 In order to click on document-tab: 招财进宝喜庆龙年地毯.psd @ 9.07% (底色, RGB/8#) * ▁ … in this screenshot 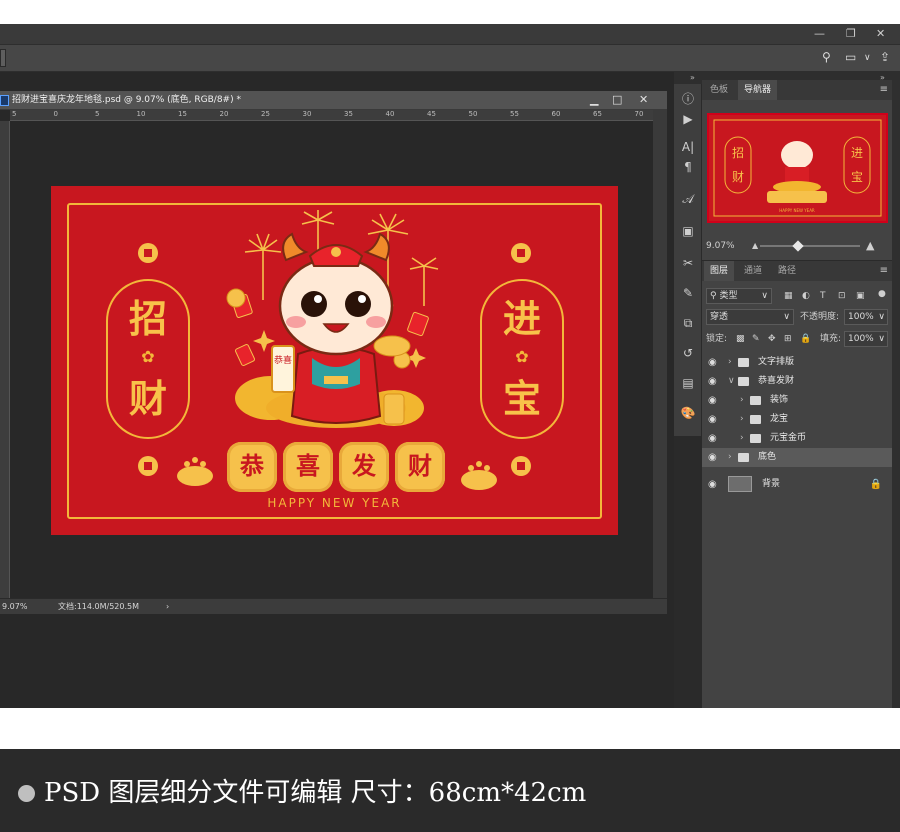, I will do `click(333, 100)`.